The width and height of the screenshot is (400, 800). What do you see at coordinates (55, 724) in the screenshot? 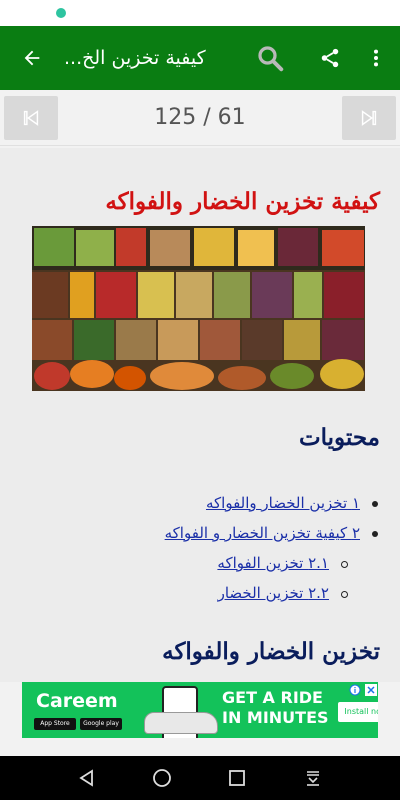
I see `app-store-badge: App Store` at bounding box center [55, 724].